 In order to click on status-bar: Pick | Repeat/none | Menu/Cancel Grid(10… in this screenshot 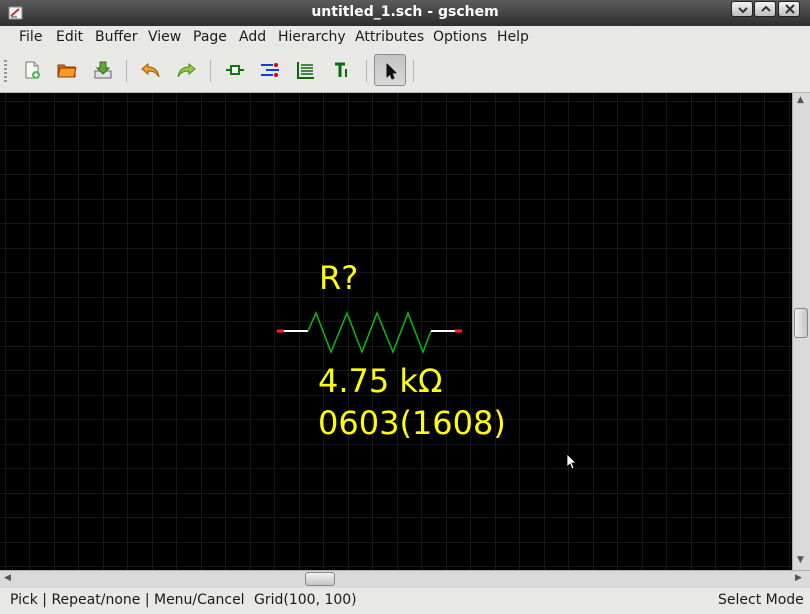, I will do `click(405, 601)`.